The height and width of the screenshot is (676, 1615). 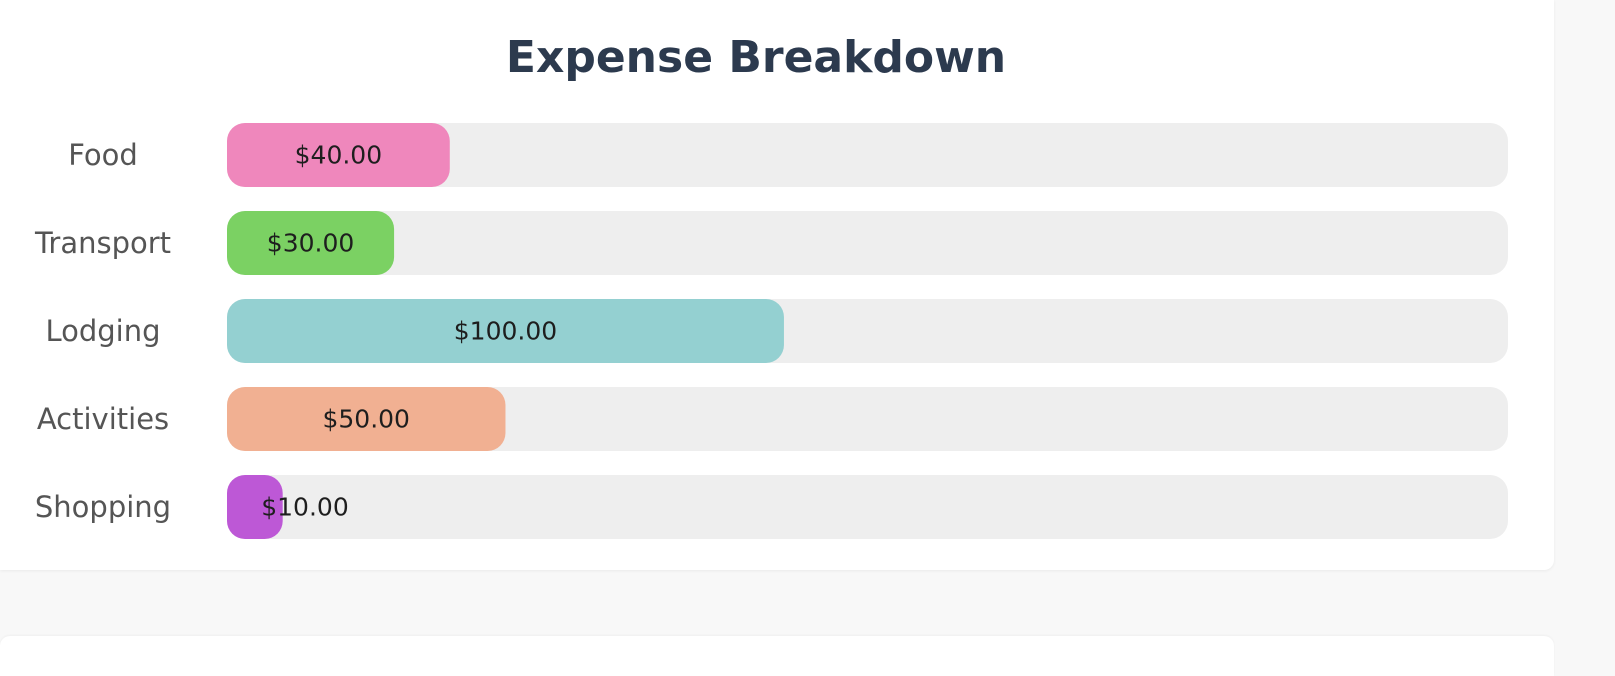 What do you see at coordinates (338, 155) in the screenshot?
I see `value-label: $40.00` at bounding box center [338, 155].